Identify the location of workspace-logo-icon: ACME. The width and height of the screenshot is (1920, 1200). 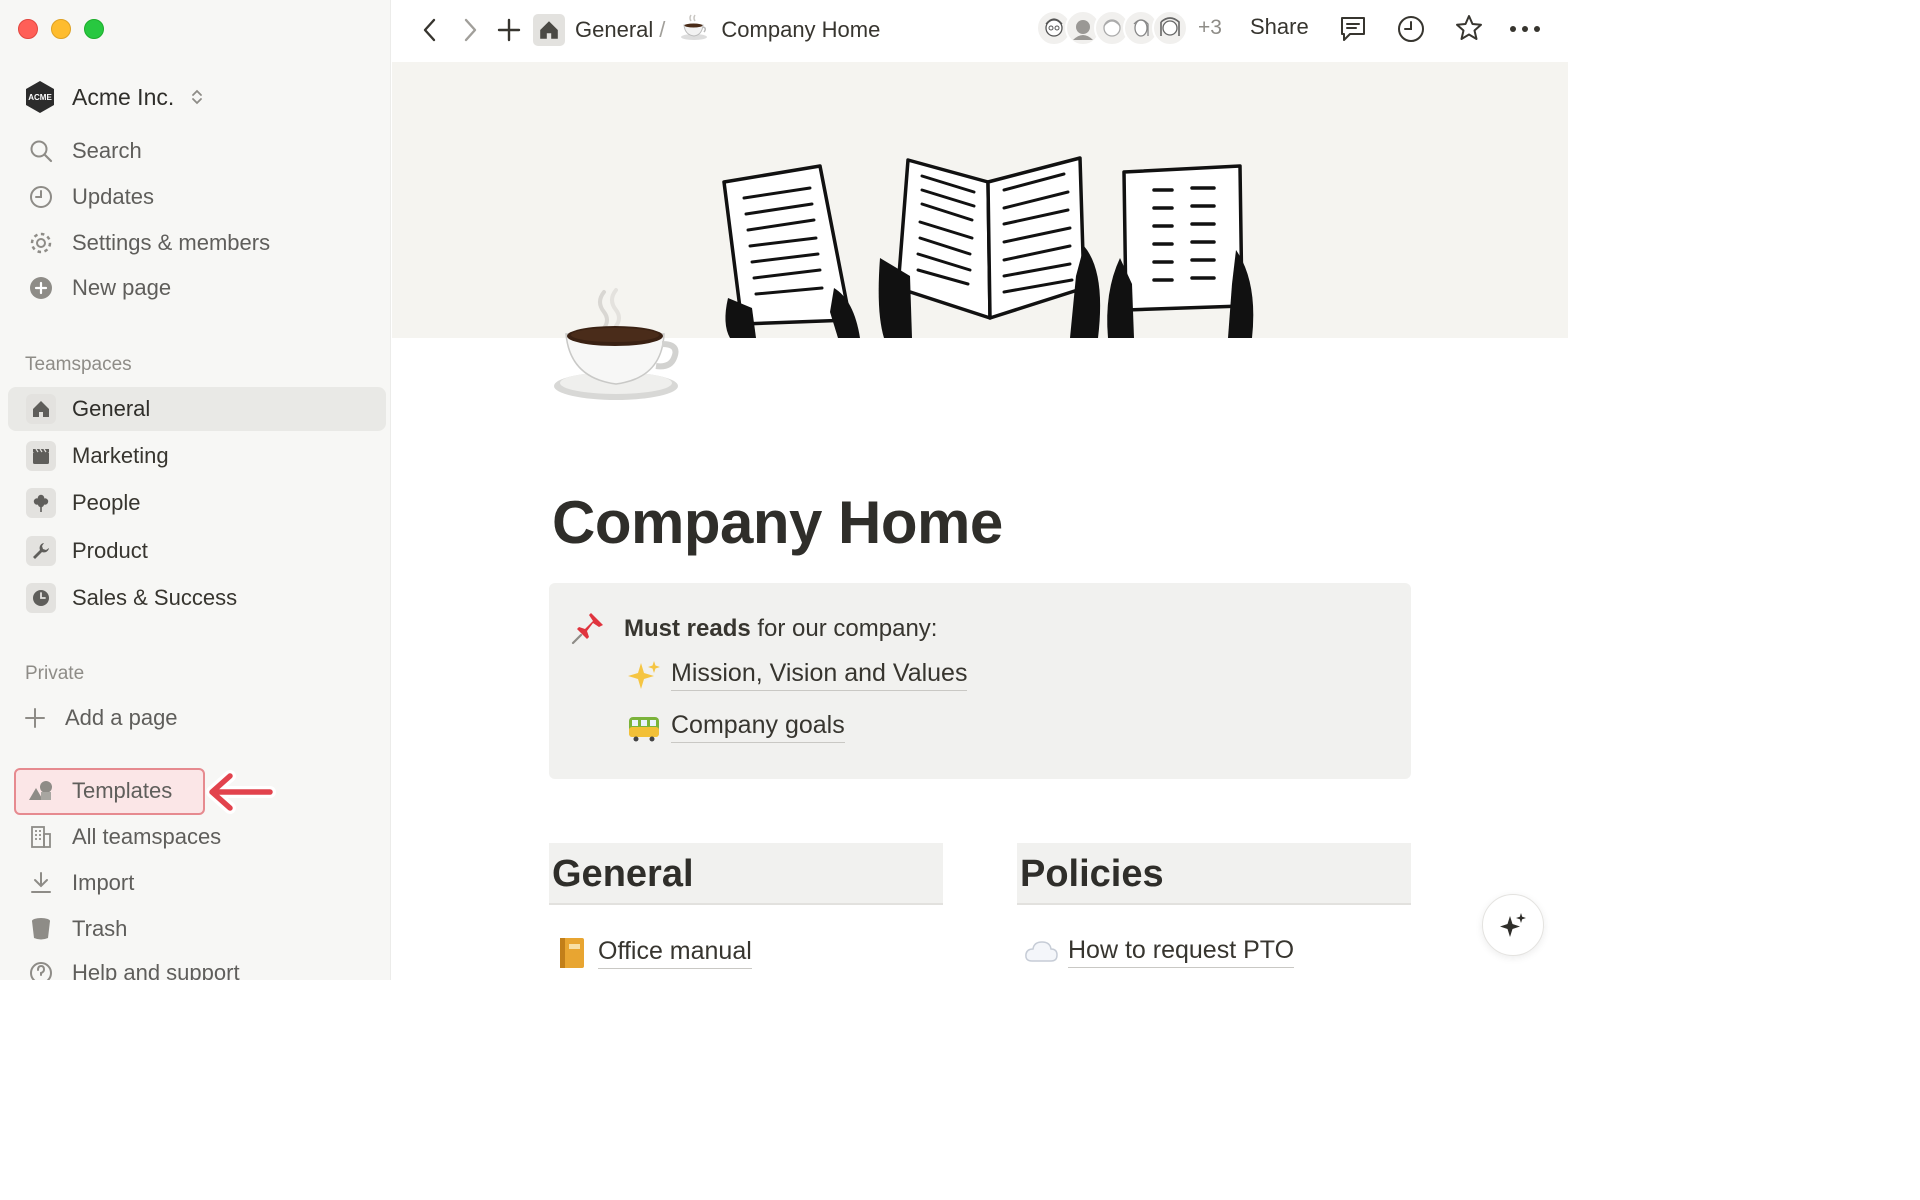
(40, 97).